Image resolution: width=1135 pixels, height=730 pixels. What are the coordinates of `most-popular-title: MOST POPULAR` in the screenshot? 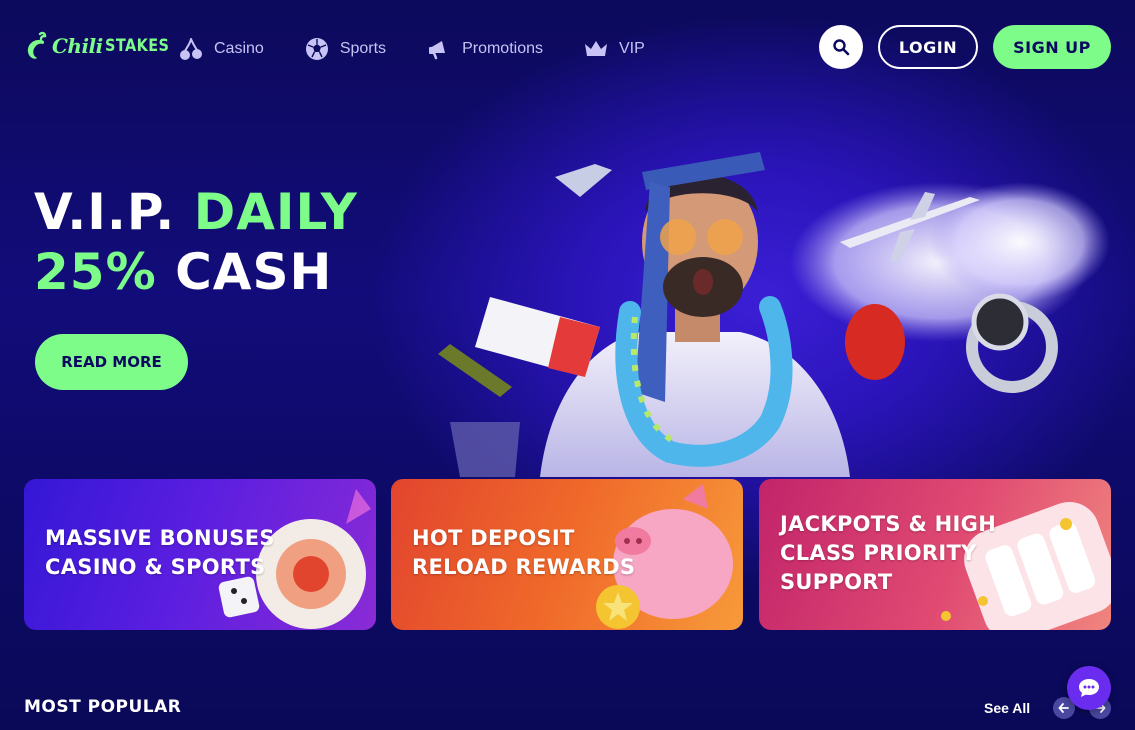 It's located at (103, 707).